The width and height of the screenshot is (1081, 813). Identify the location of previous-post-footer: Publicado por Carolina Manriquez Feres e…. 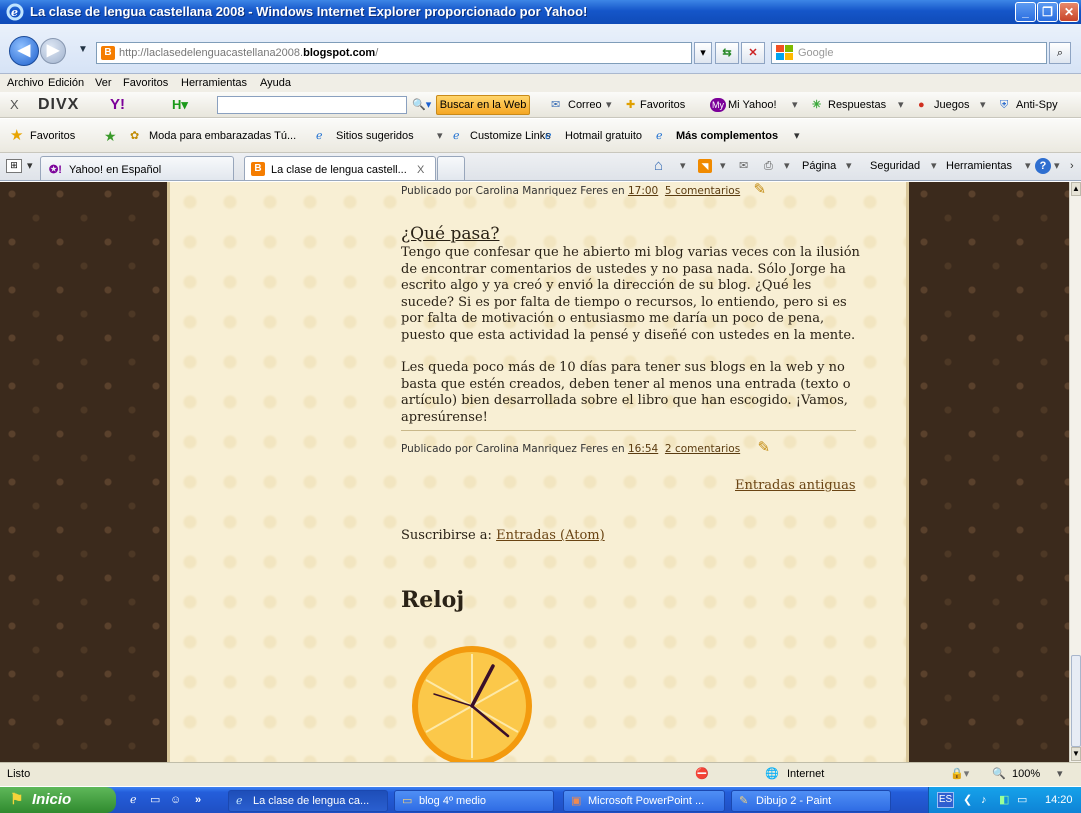
(583, 190).